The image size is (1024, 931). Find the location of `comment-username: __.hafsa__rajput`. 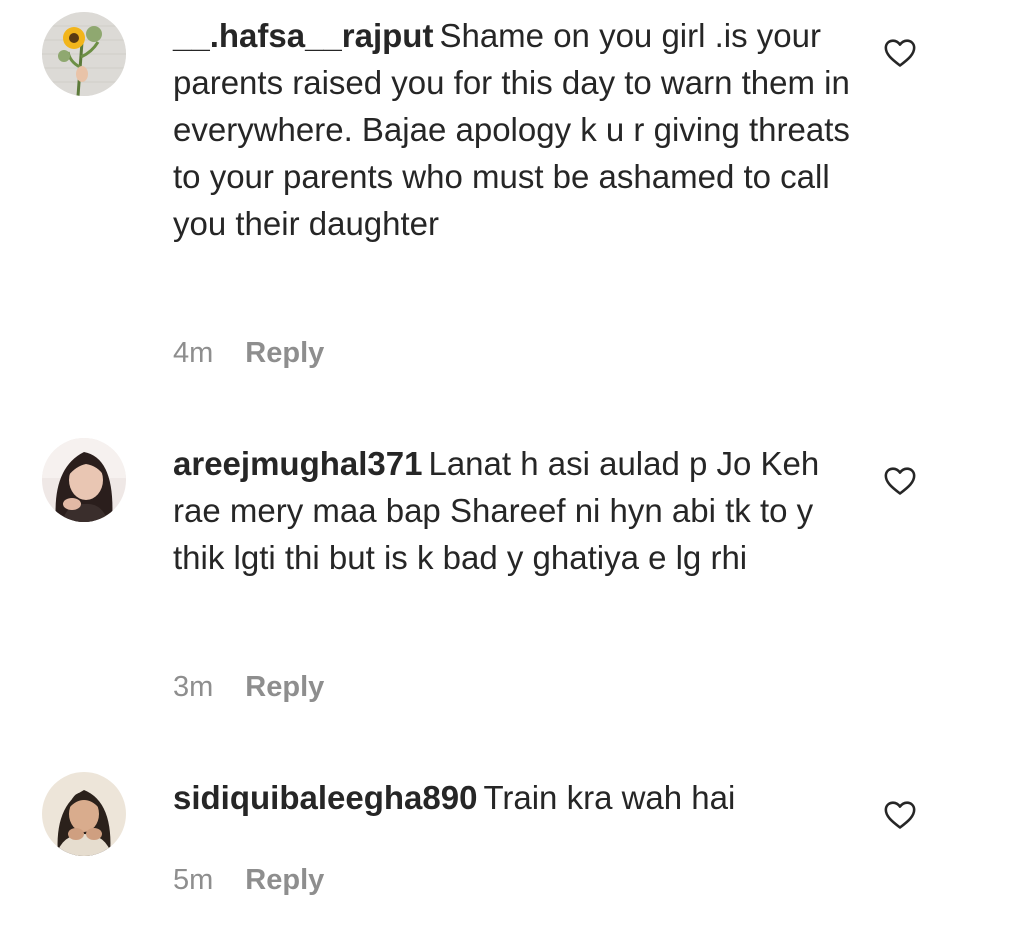

comment-username: __.hafsa__rajput is located at coordinates (303, 35).